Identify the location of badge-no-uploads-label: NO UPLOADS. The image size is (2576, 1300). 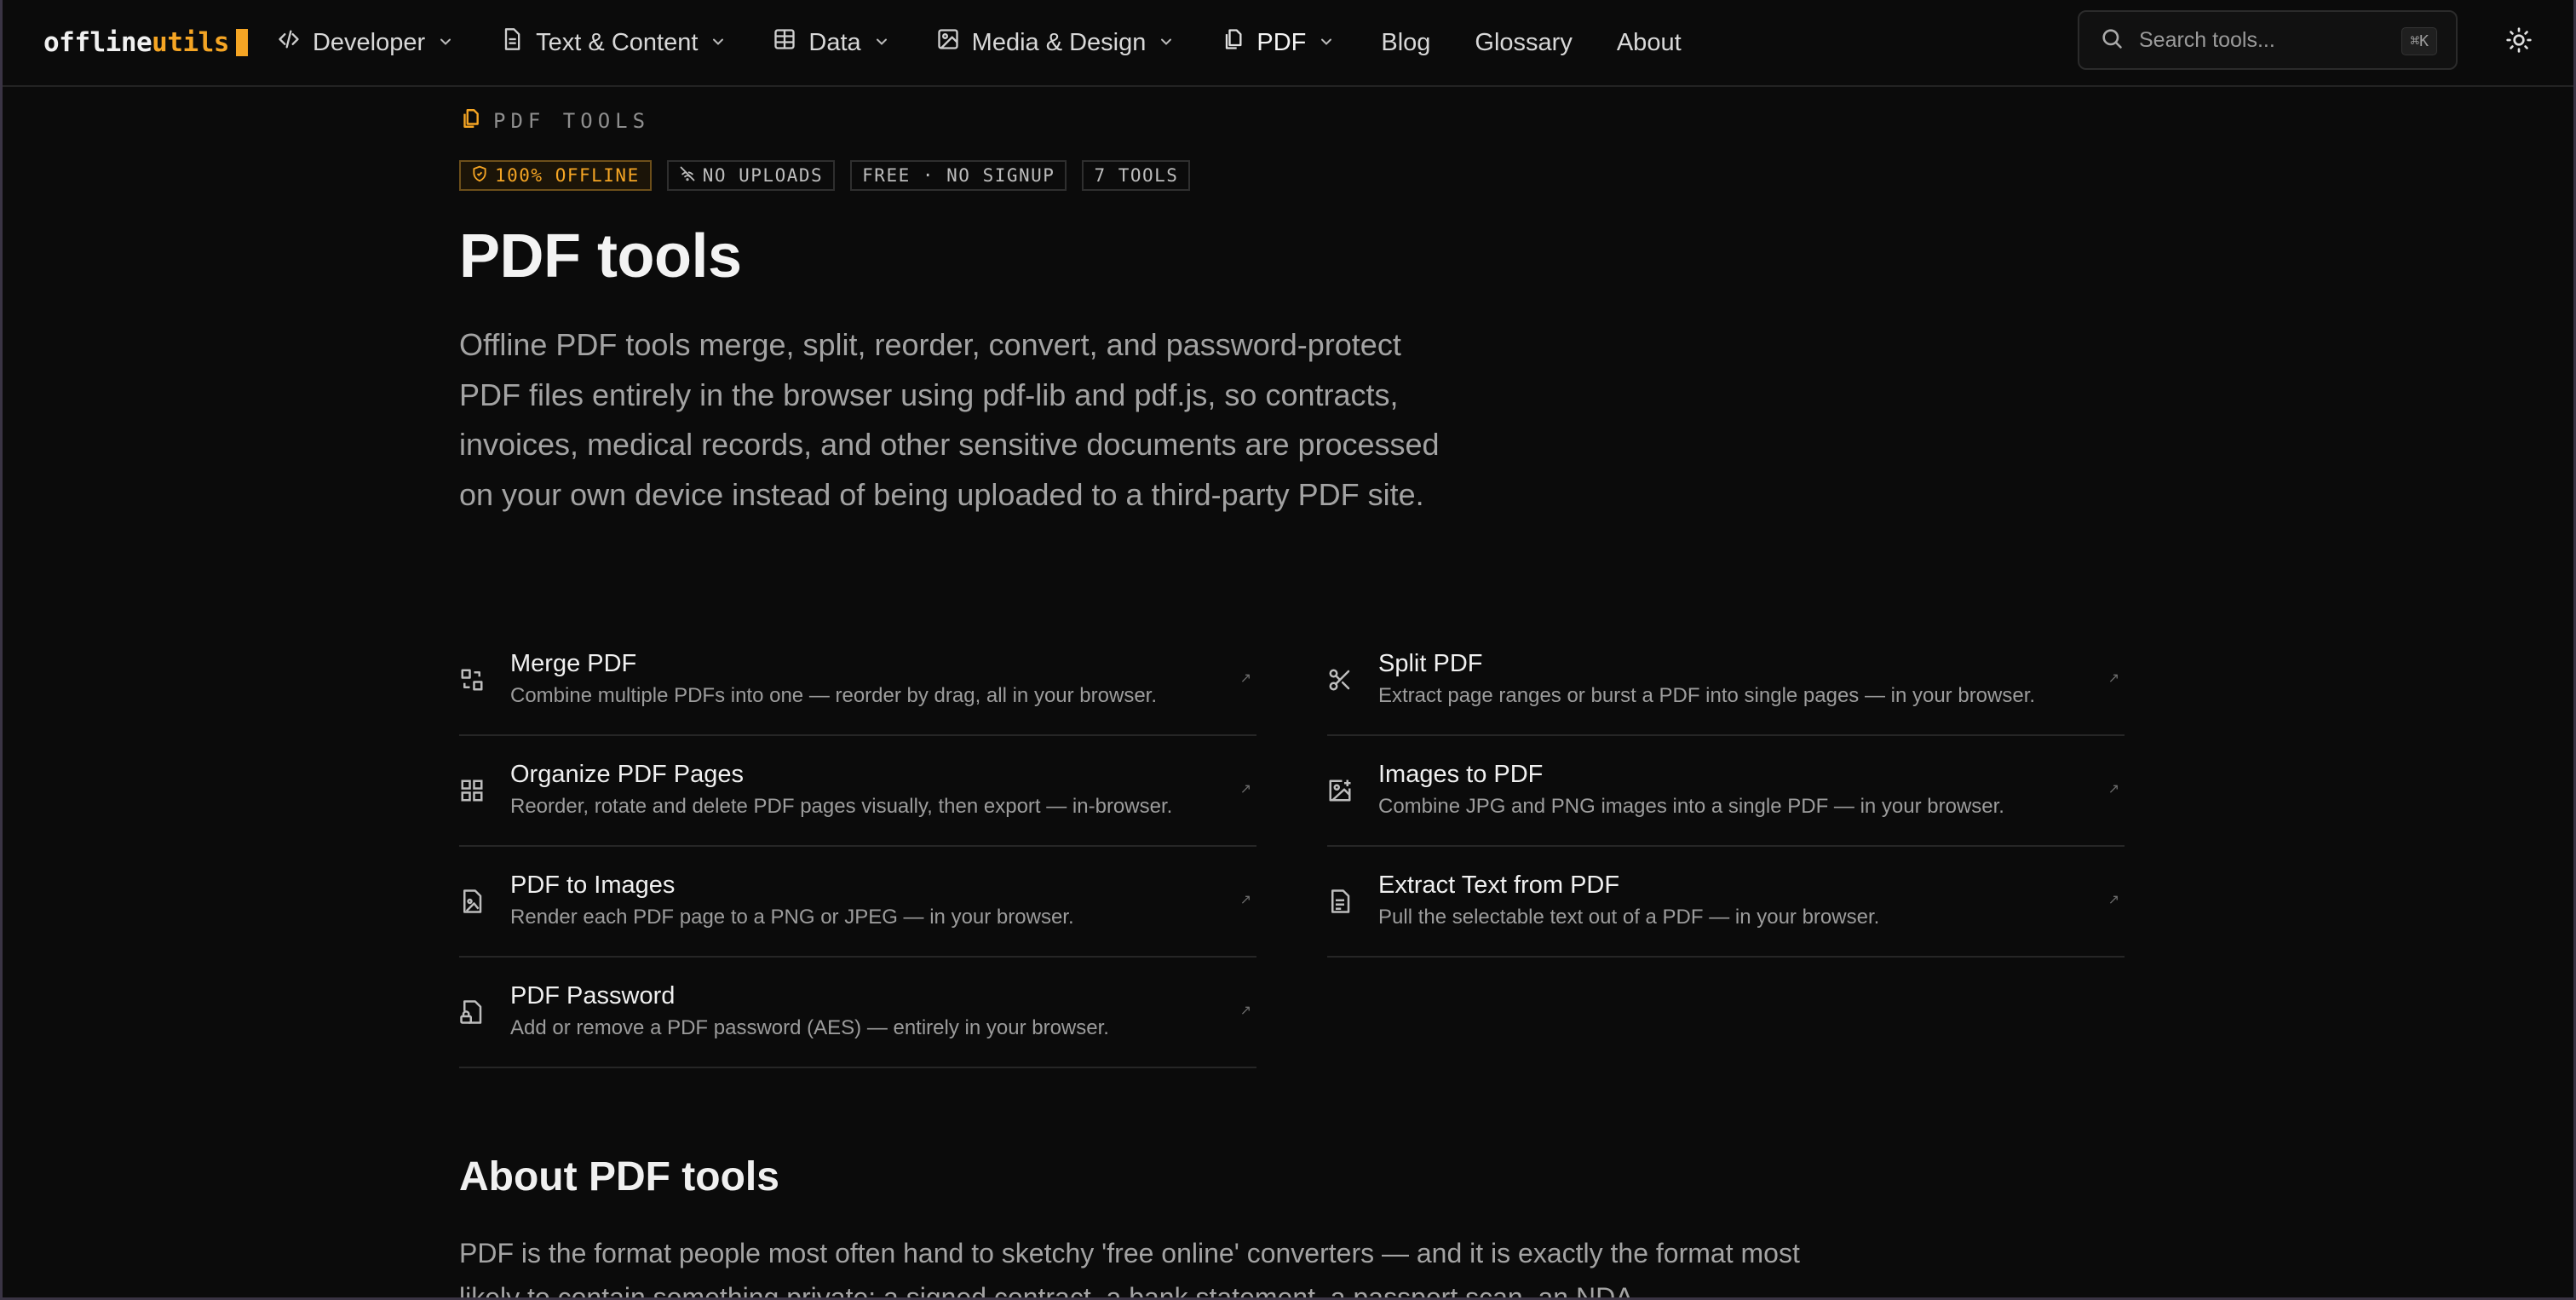
(763, 175).